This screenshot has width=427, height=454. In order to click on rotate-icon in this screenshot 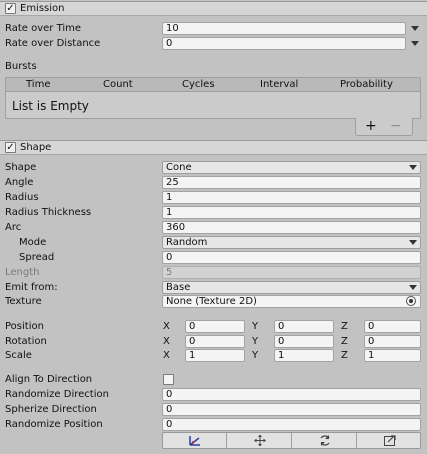, I will do `click(324, 440)`.